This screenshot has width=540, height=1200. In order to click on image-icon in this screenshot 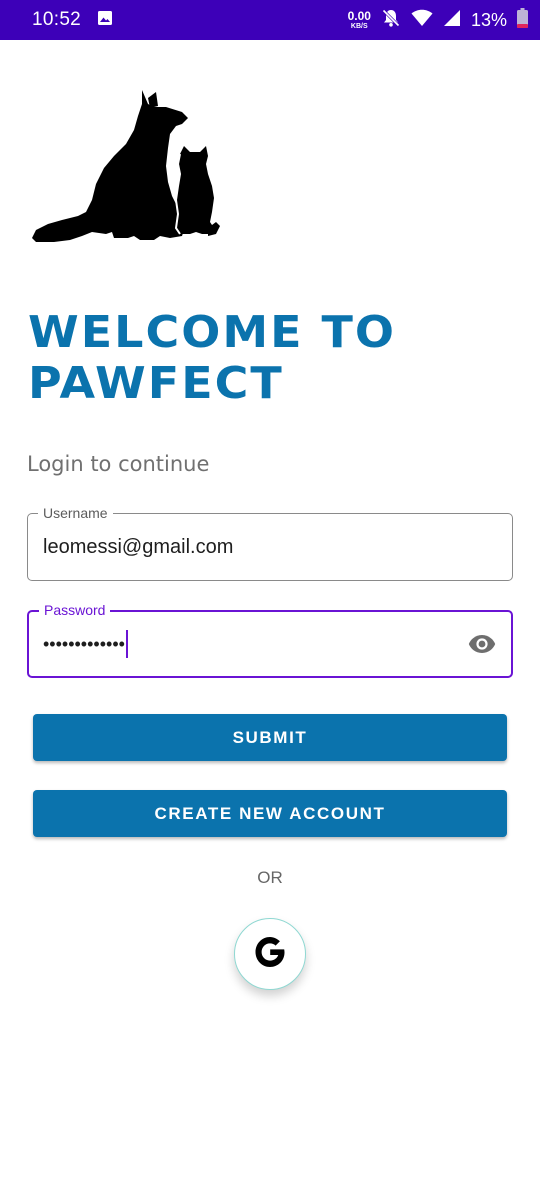, I will do `click(105, 20)`.